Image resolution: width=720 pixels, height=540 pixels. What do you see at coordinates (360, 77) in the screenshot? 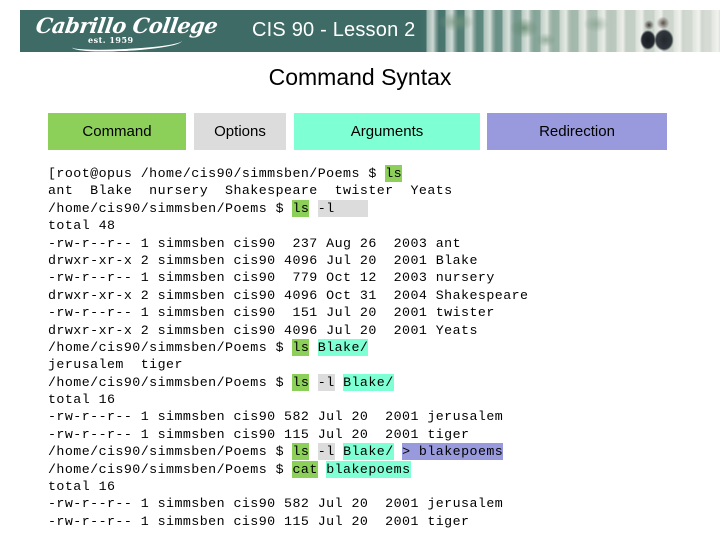
I see `page-title: Command Syntax` at bounding box center [360, 77].